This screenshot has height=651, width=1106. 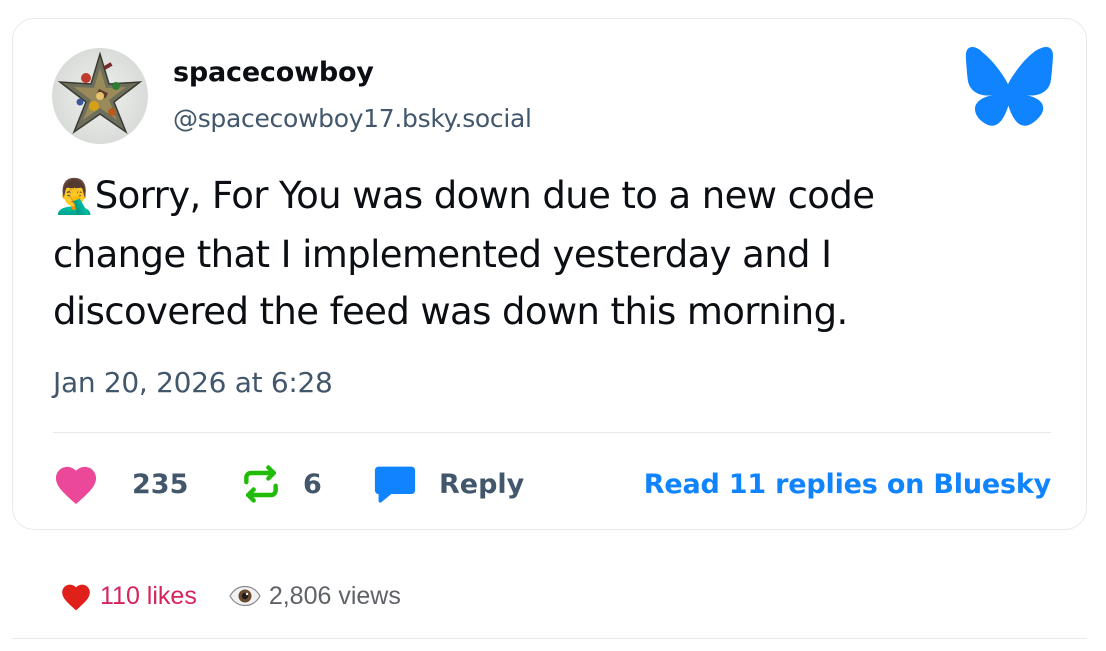 What do you see at coordinates (245, 596) in the screenshot?
I see `eye-icon` at bounding box center [245, 596].